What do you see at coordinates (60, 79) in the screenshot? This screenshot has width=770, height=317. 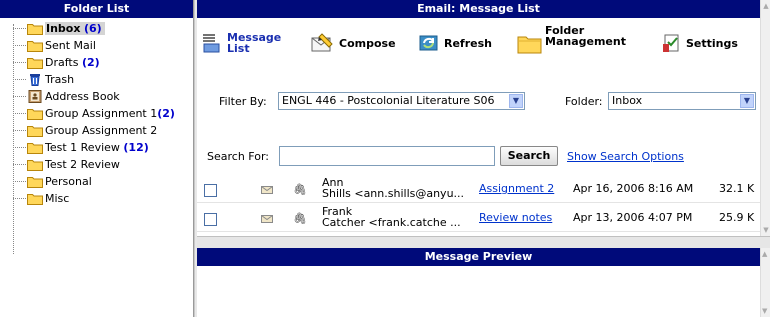 I see `folder-label: Trash` at bounding box center [60, 79].